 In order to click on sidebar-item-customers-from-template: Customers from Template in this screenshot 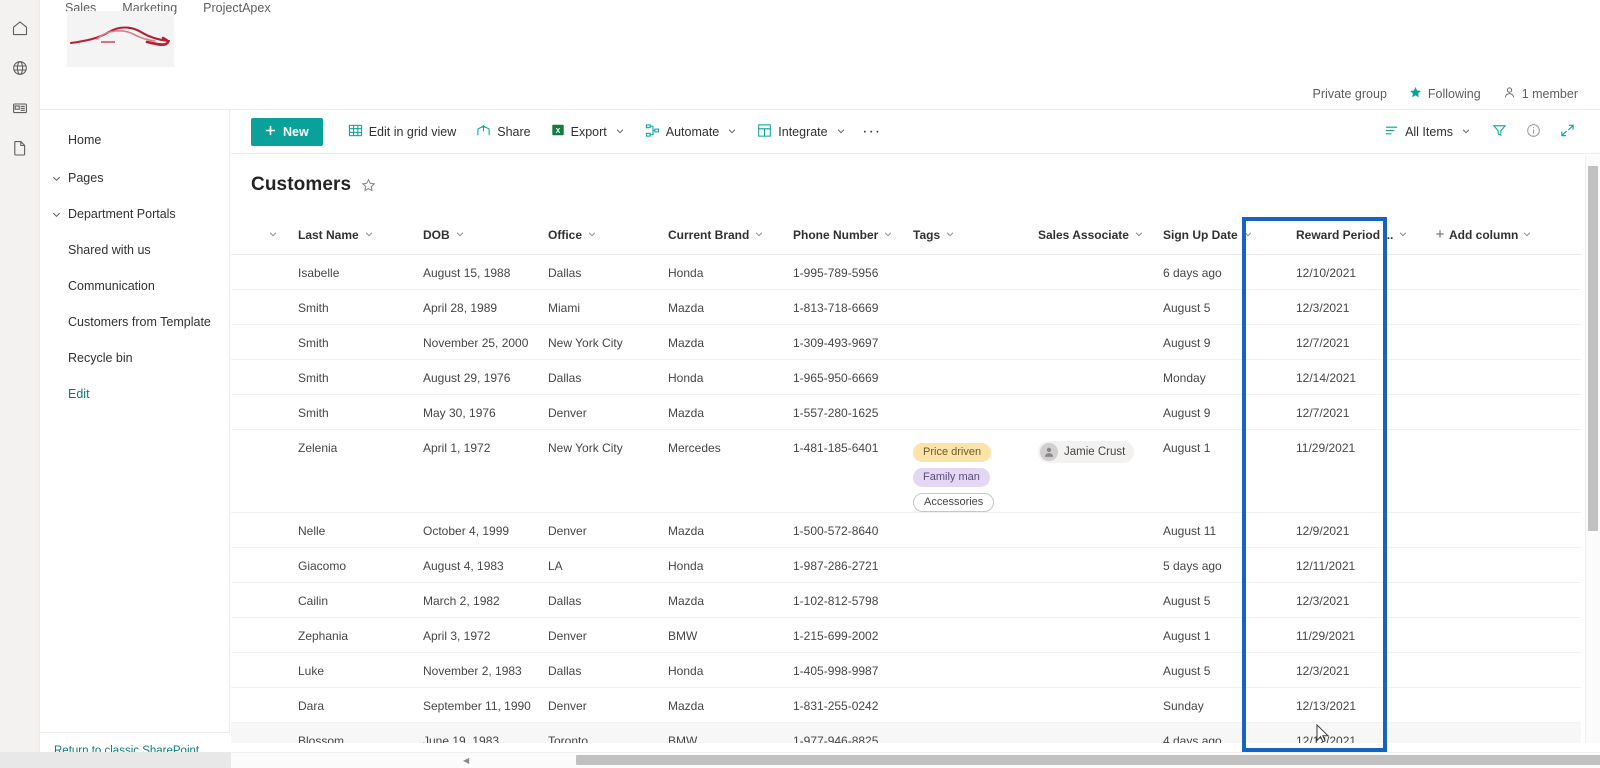, I will do `click(134, 322)`.